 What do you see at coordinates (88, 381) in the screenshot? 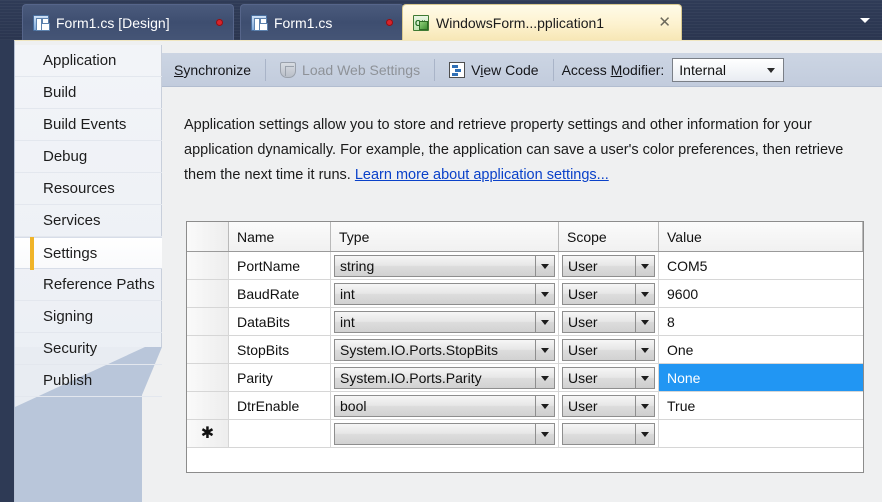
I see `sidebar-item-publish: Publish` at bounding box center [88, 381].